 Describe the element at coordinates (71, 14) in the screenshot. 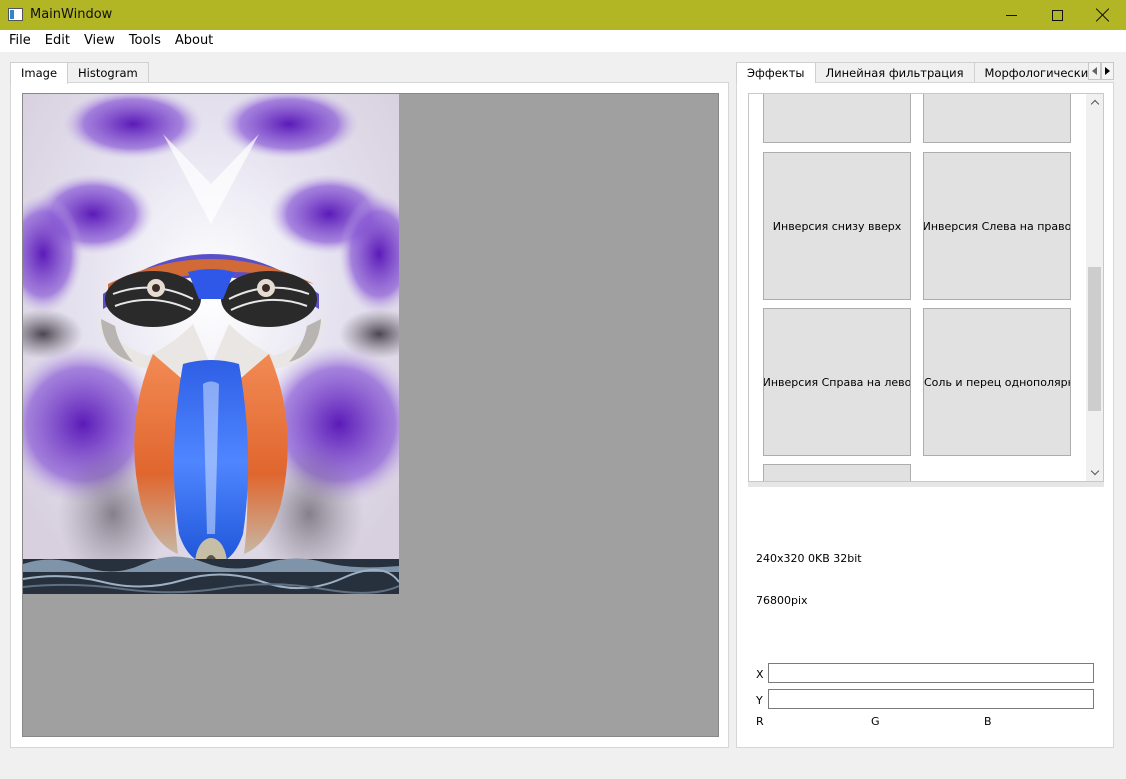

I see `window-title: MainWindow` at that location.